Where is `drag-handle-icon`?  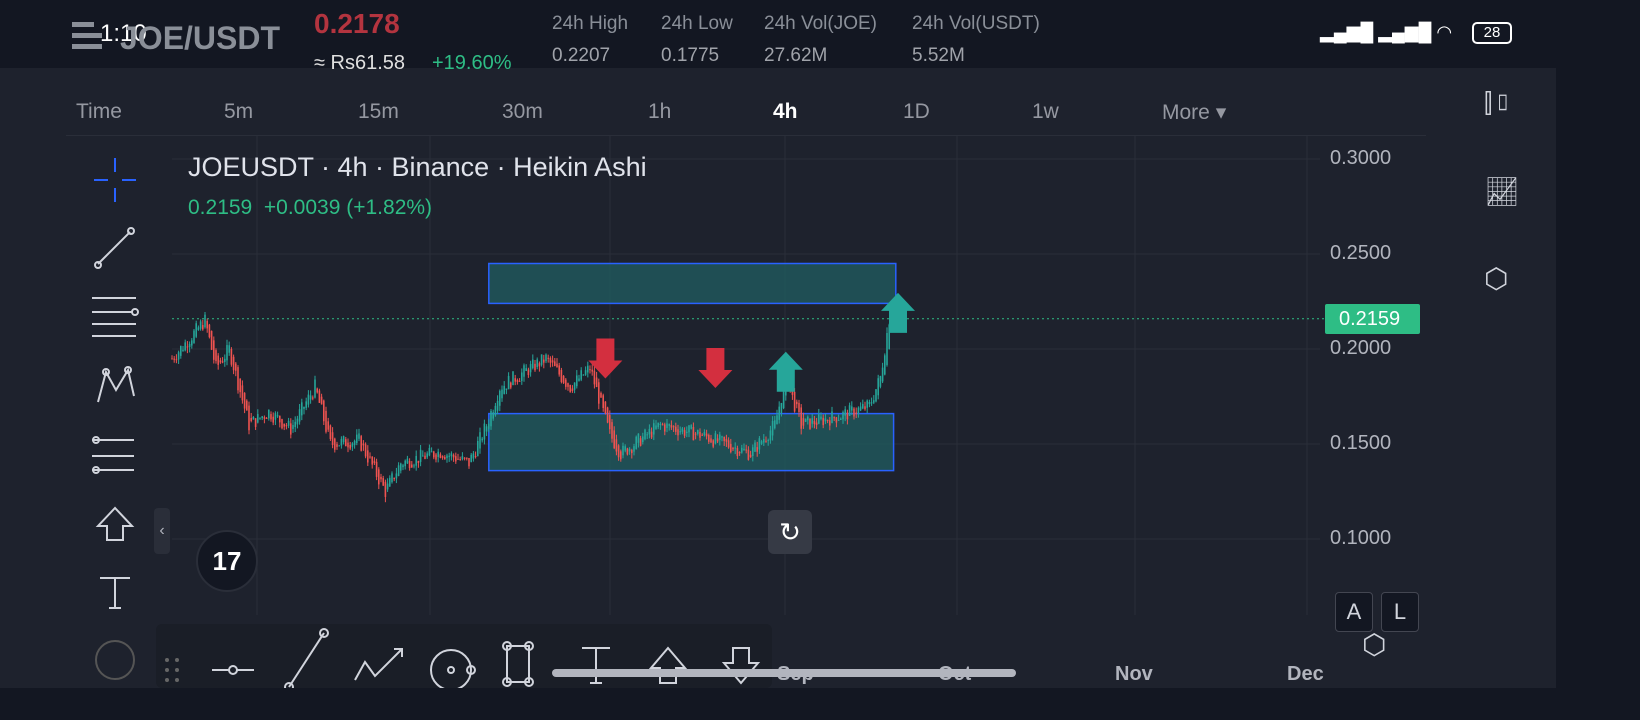 drag-handle-icon is located at coordinates (172, 670).